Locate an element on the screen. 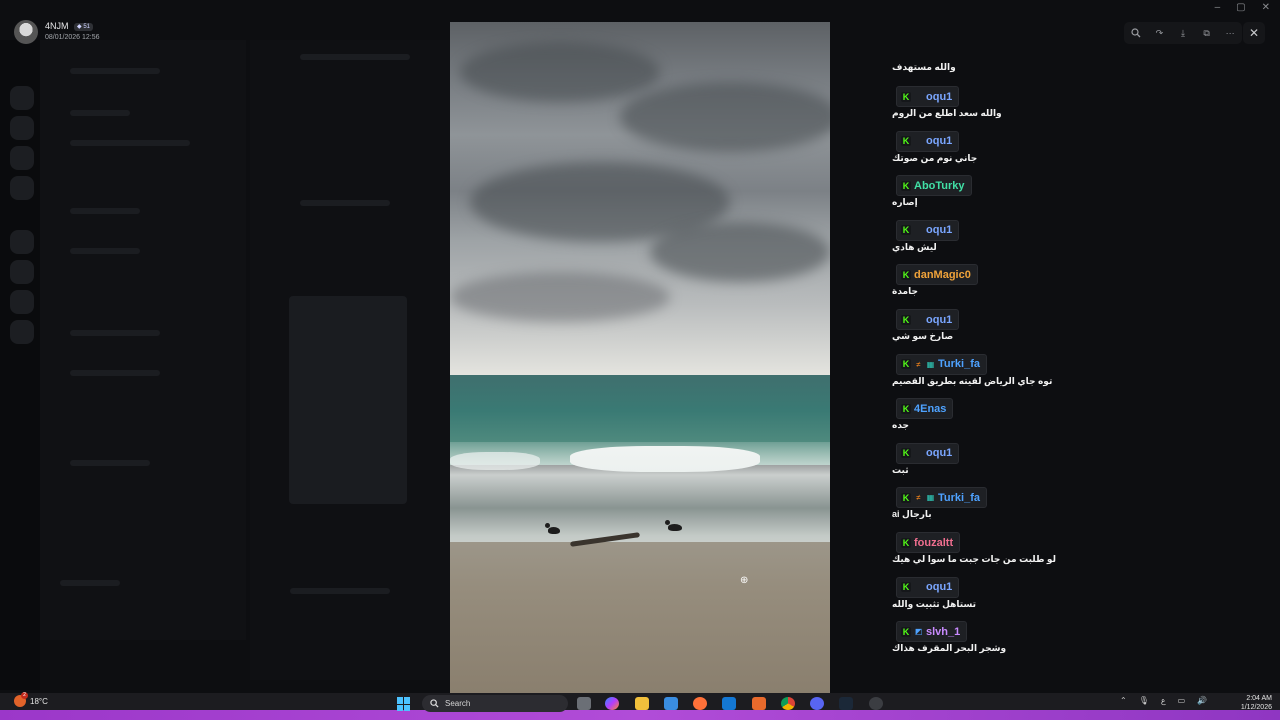 The height and width of the screenshot is (720, 1280). language-icon: ع is located at coordinates (1163, 700).